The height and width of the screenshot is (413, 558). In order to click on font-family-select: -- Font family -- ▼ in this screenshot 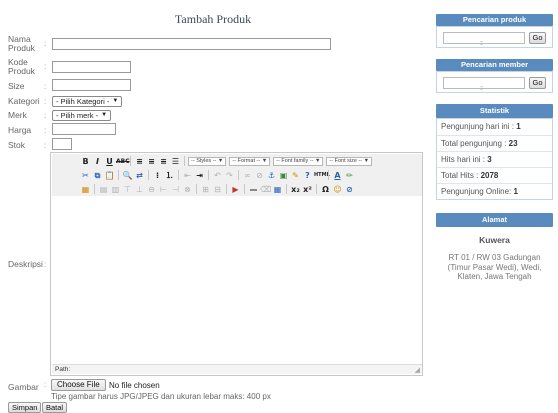, I will do `click(298, 161)`.